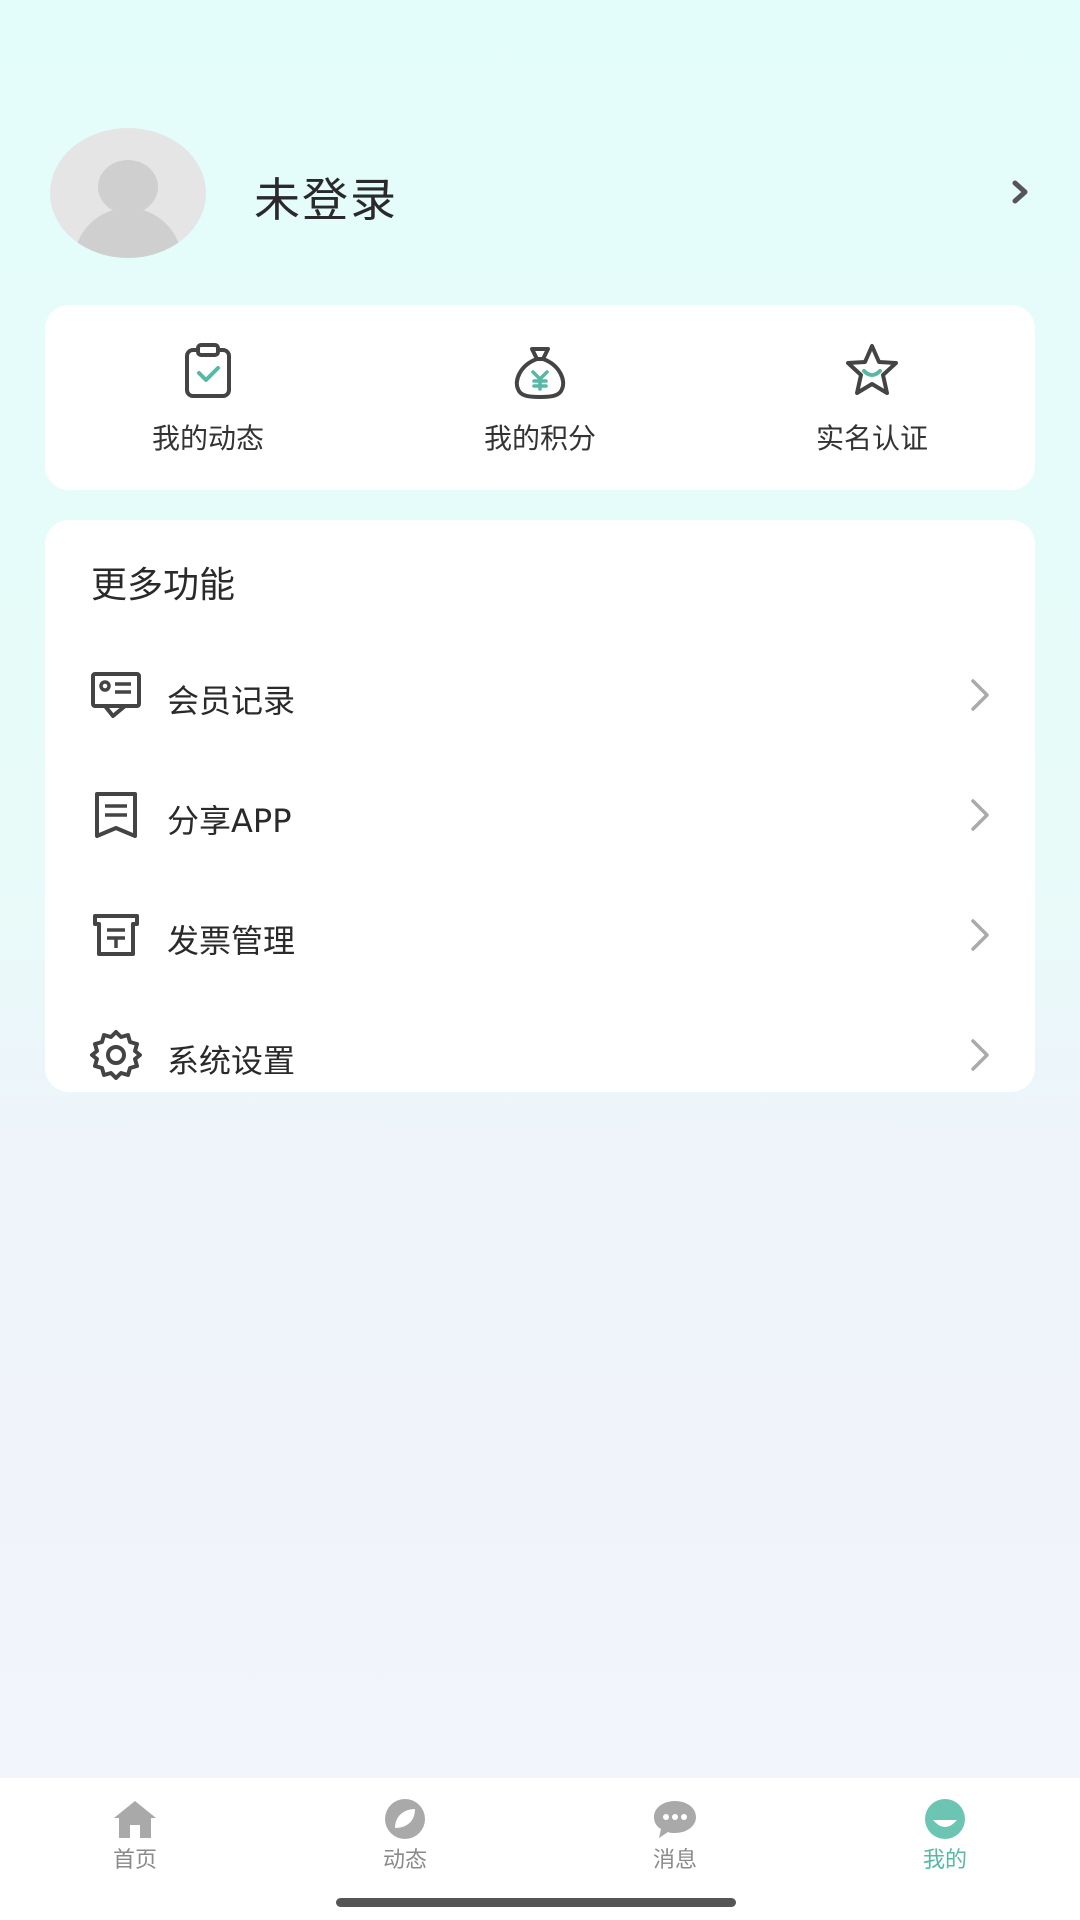 This screenshot has width=1080, height=1920. Describe the element at coordinates (326, 197) in the screenshot. I see `username-label: 未登录` at that location.